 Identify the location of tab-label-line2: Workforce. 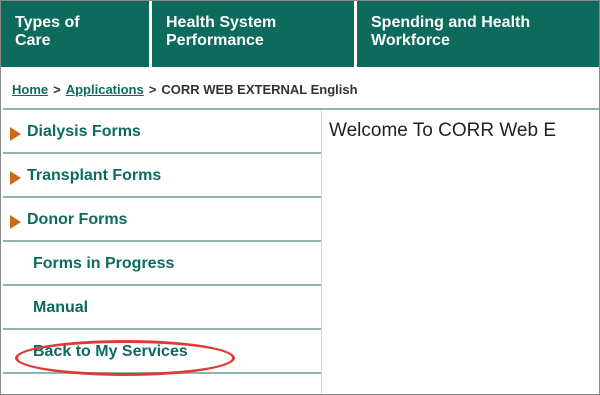
(410, 40).